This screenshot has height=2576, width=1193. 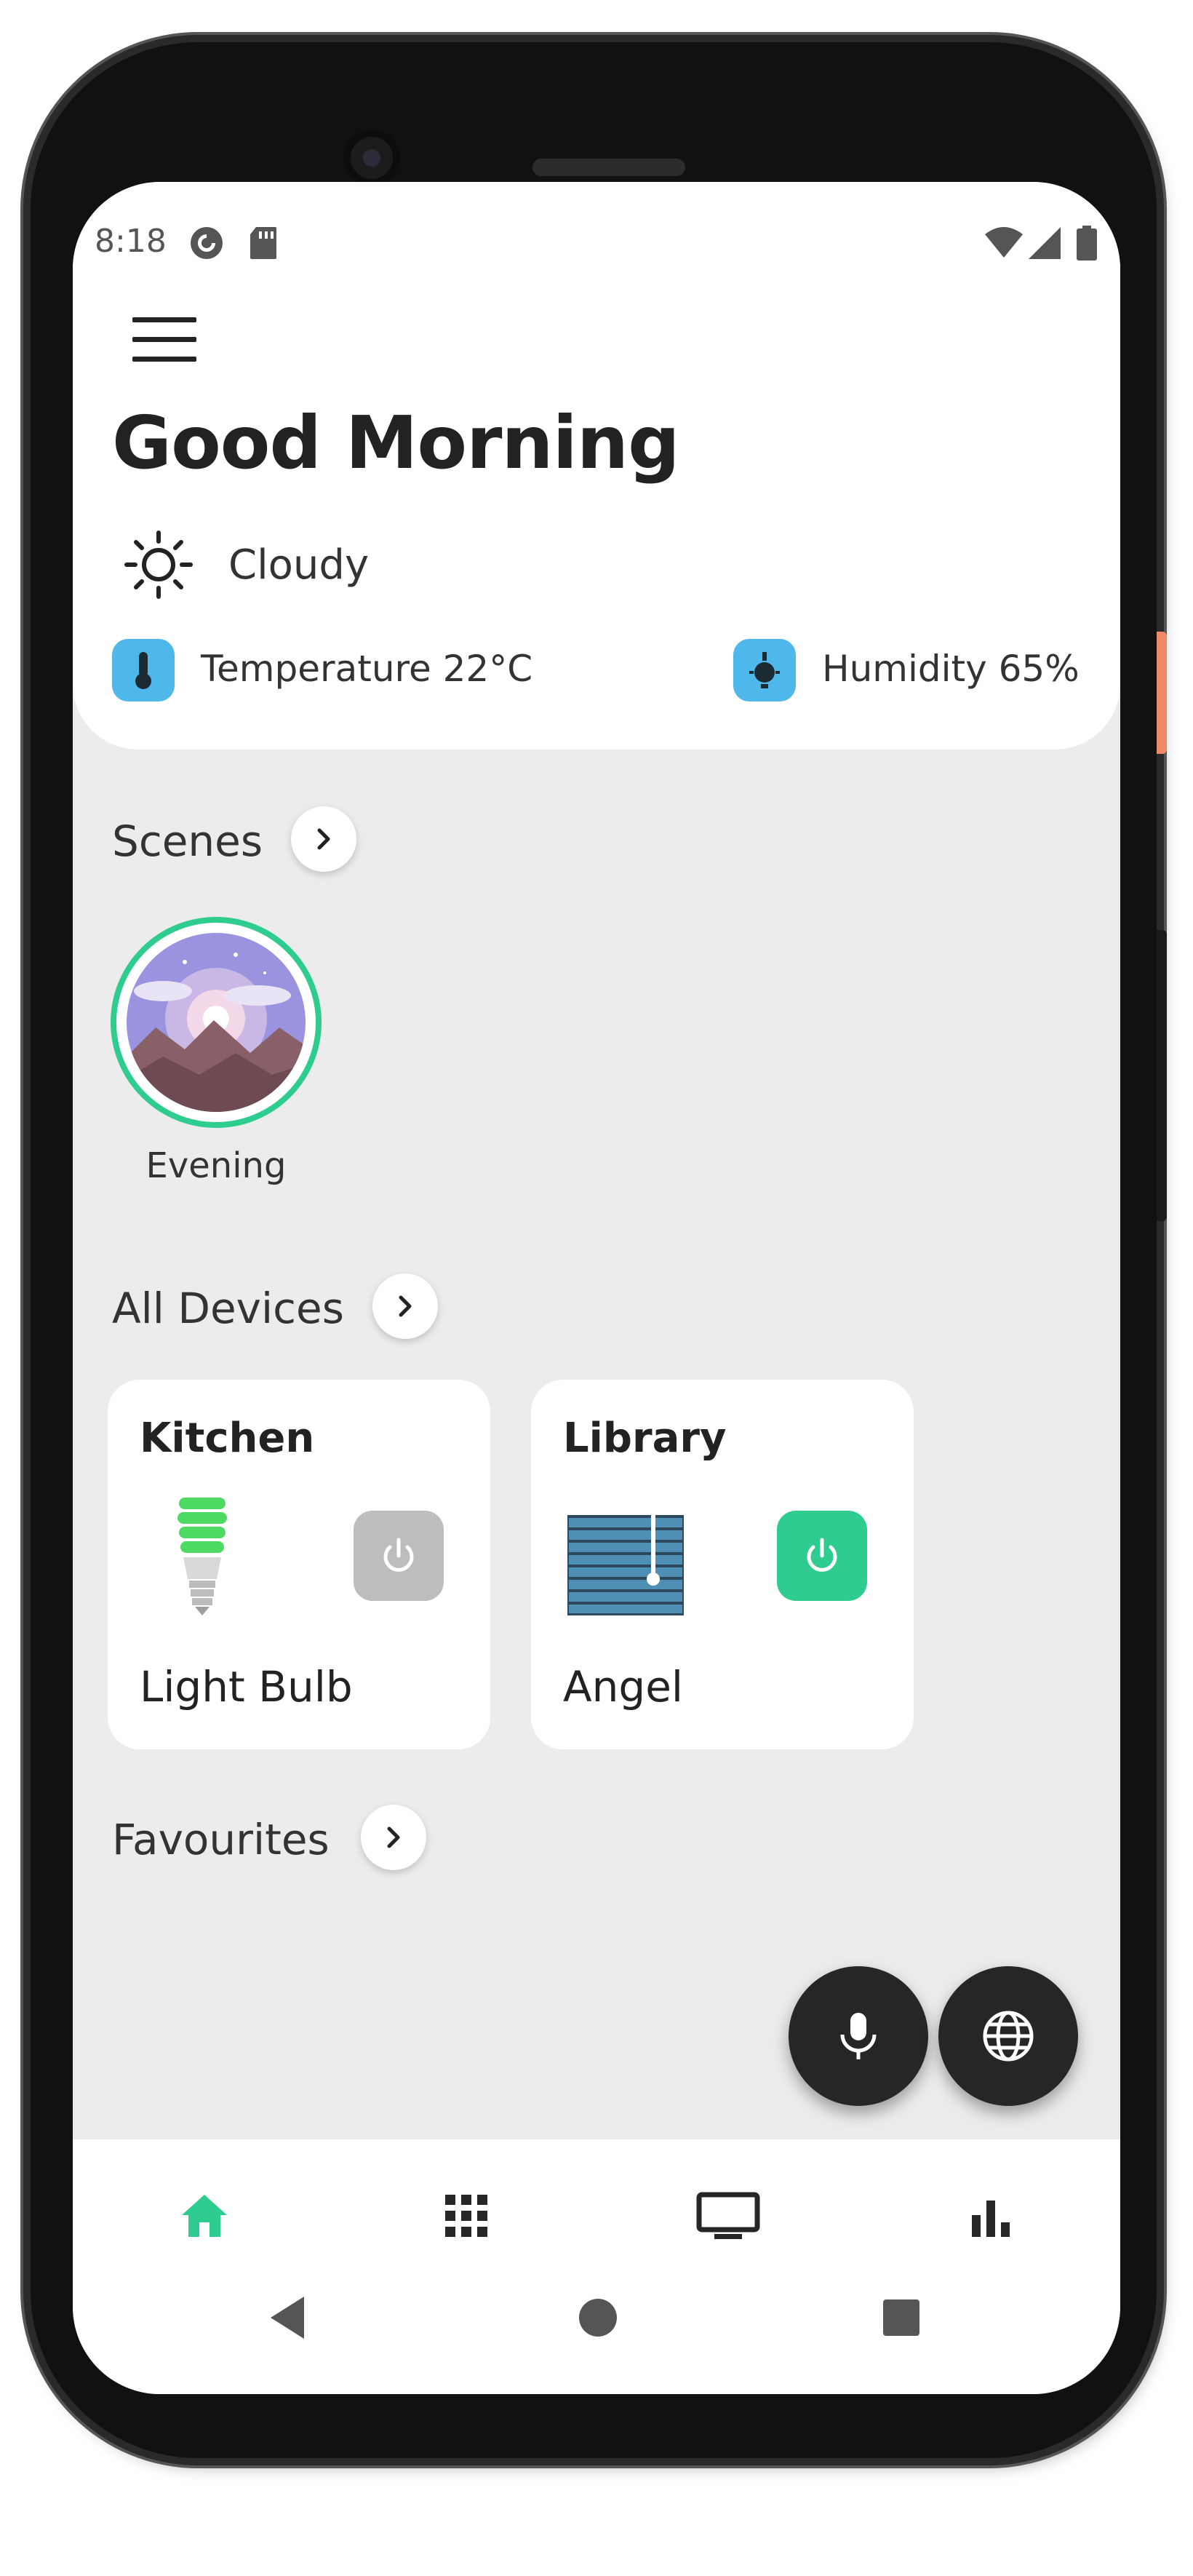 I want to click on device-room: Library, so click(x=645, y=1438).